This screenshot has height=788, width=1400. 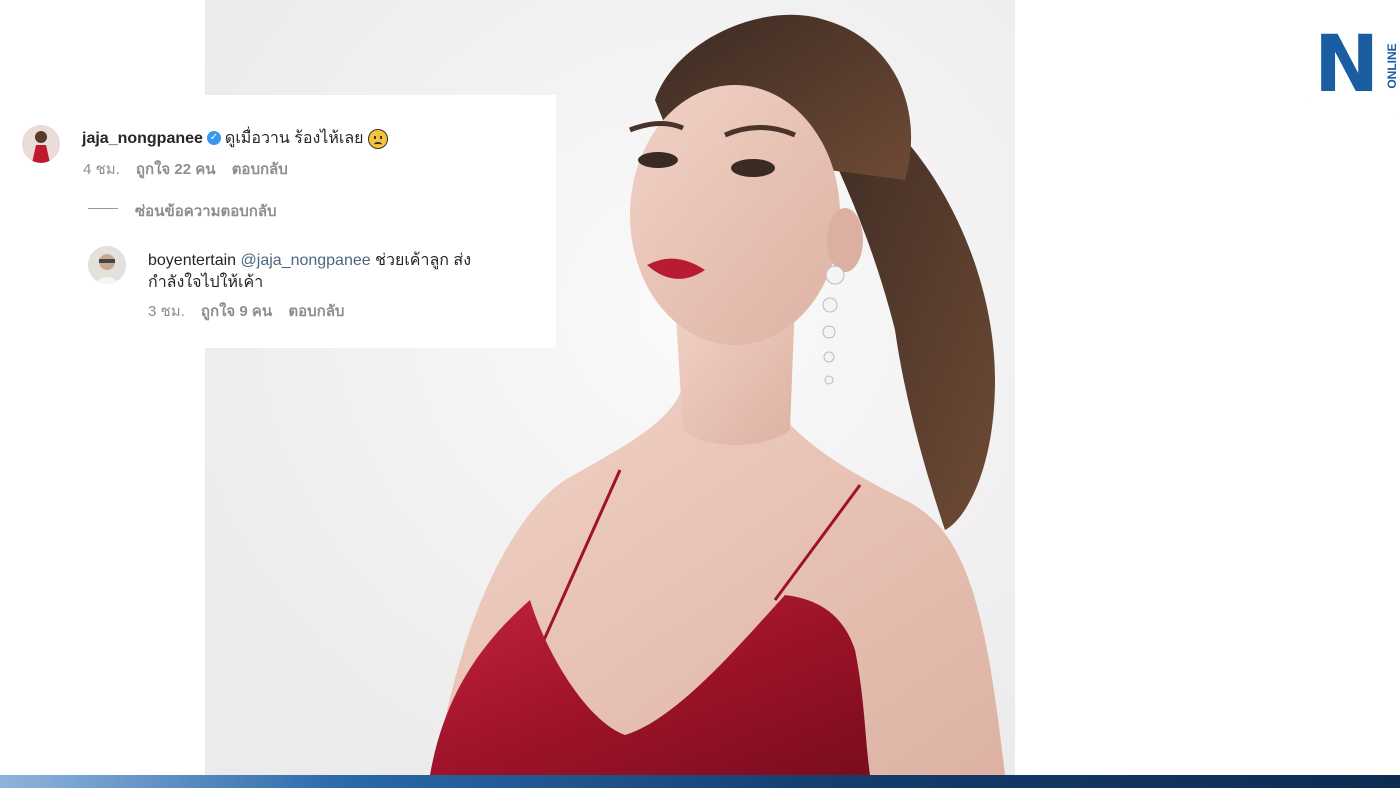 What do you see at coordinates (142, 138) in the screenshot?
I see `commenter-username: jaja_nongpanee` at bounding box center [142, 138].